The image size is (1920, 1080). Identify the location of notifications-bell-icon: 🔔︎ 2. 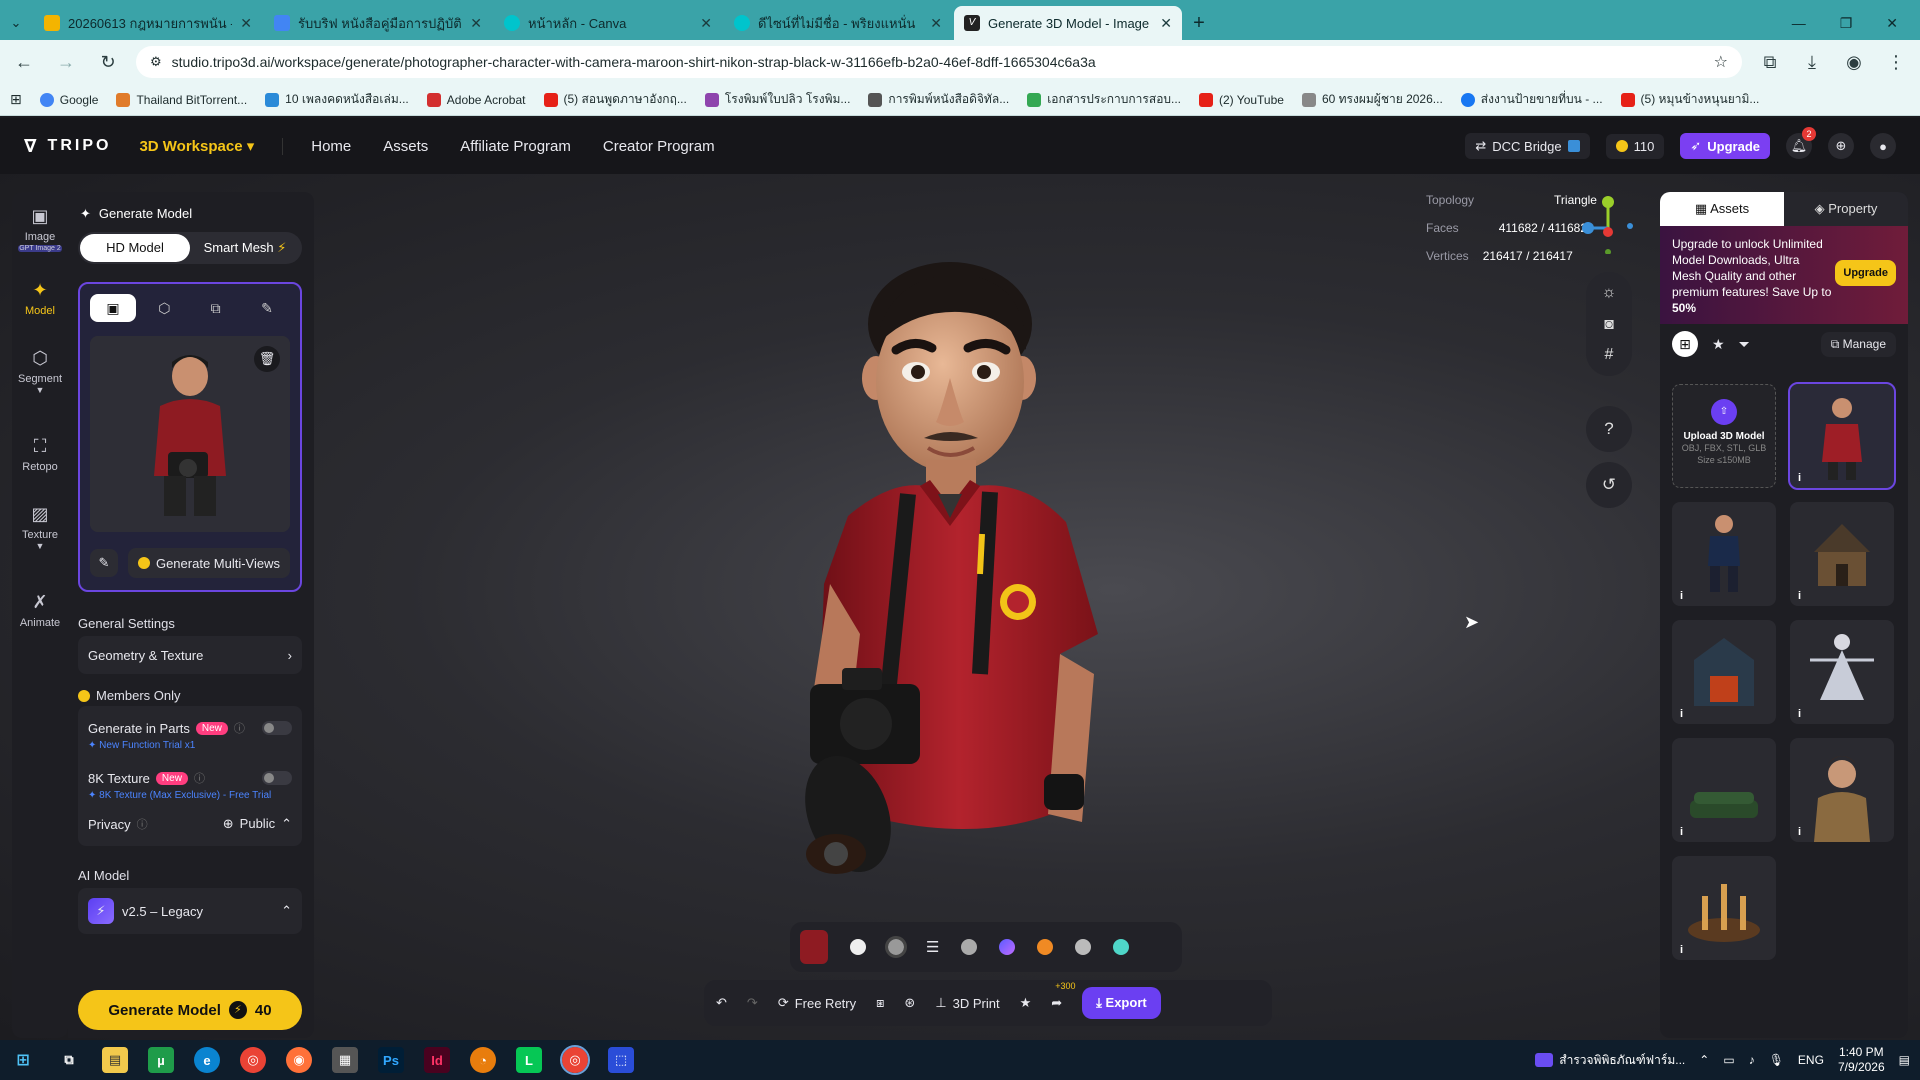
(1801, 143).